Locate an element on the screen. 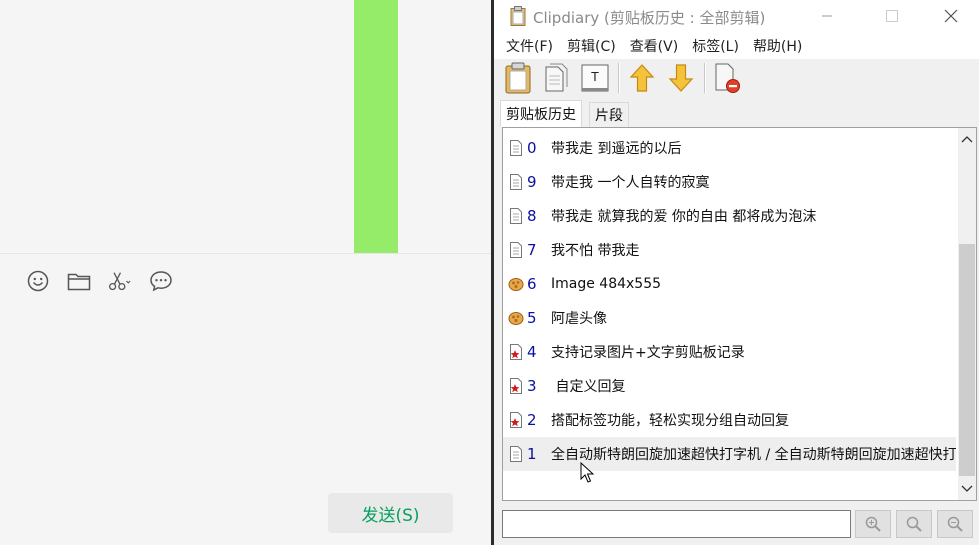 Image resolution: width=979 pixels, height=545 pixels. window-title: Clipdiary (剪贴板历史 : 全部剪辑) is located at coordinates (649, 18).